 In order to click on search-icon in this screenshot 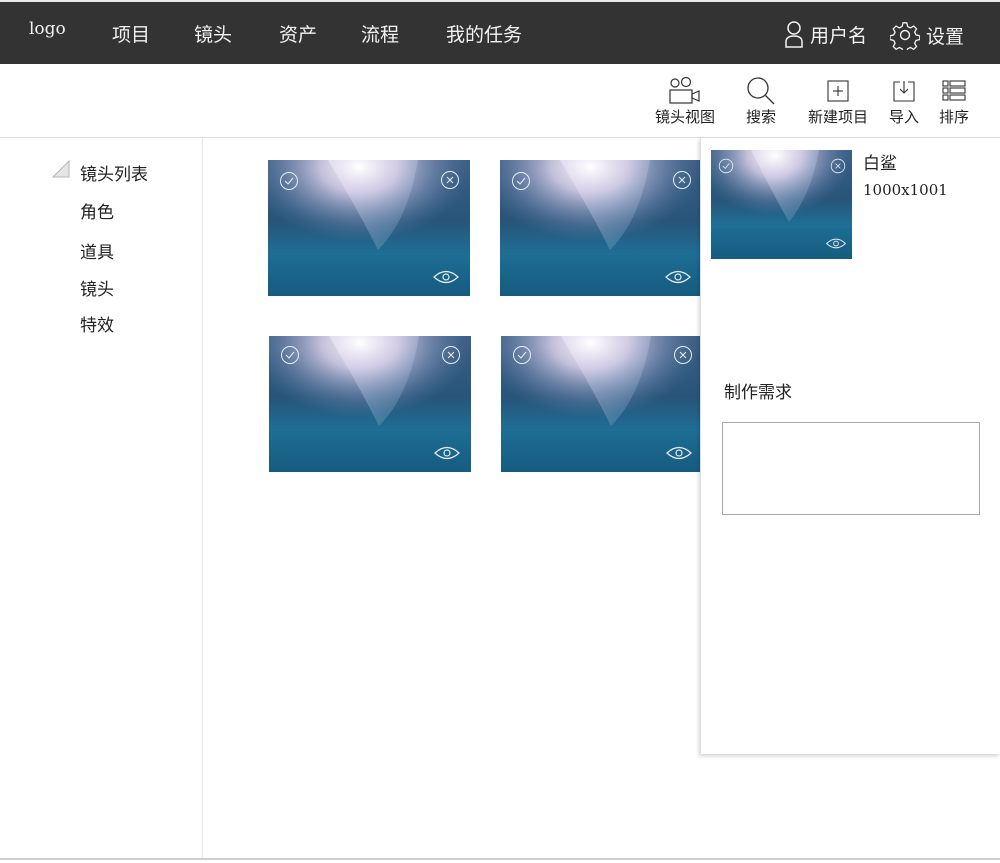, I will do `click(761, 91)`.